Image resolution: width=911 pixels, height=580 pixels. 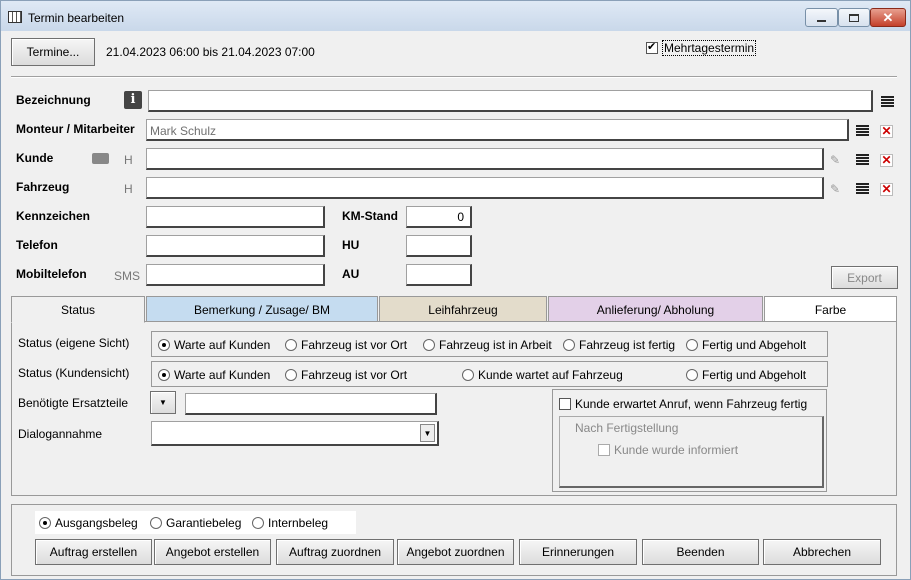 I want to click on tab-anlieferung: Anlieferung/ Abholung, so click(x=655, y=309).